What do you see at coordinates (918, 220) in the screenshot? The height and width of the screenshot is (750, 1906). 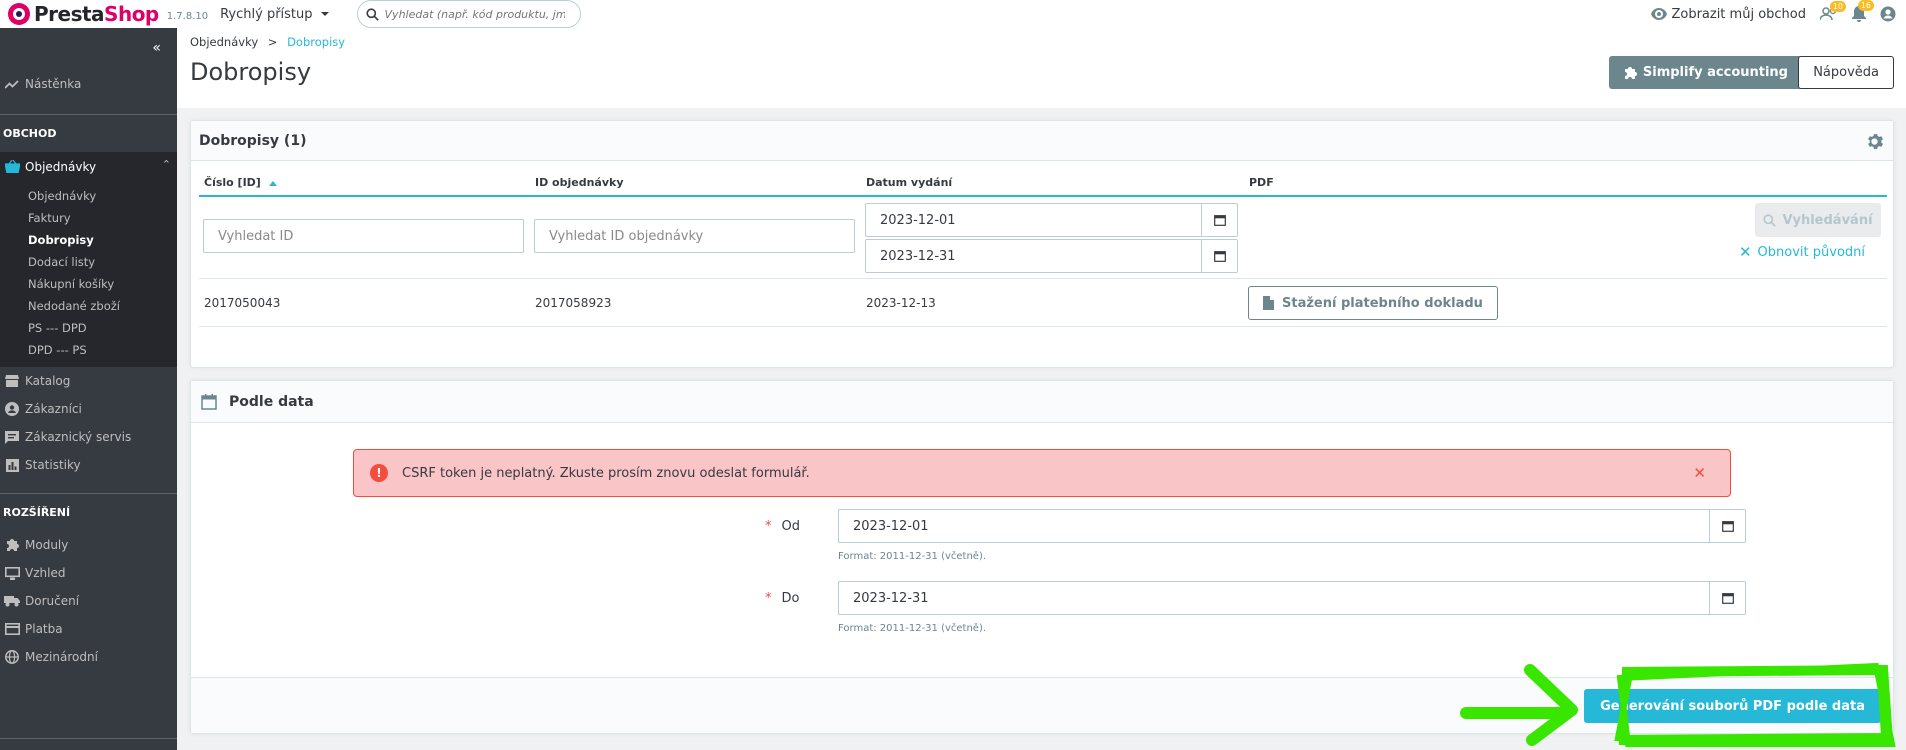 I see `date-from-value: 2023-12-01` at bounding box center [918, 220].